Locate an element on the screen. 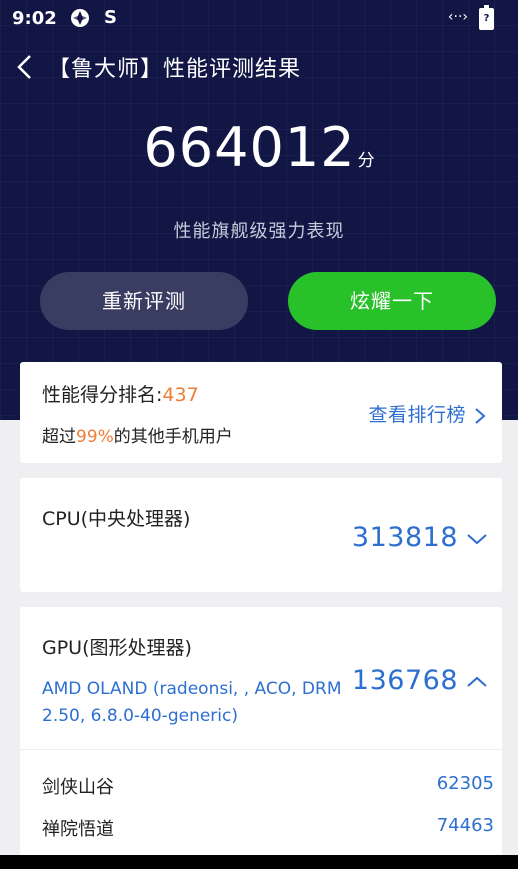 This screenshot has height=869, width=518. list-item: 禅院悟道 74463 is located at coordinates (268, 830).